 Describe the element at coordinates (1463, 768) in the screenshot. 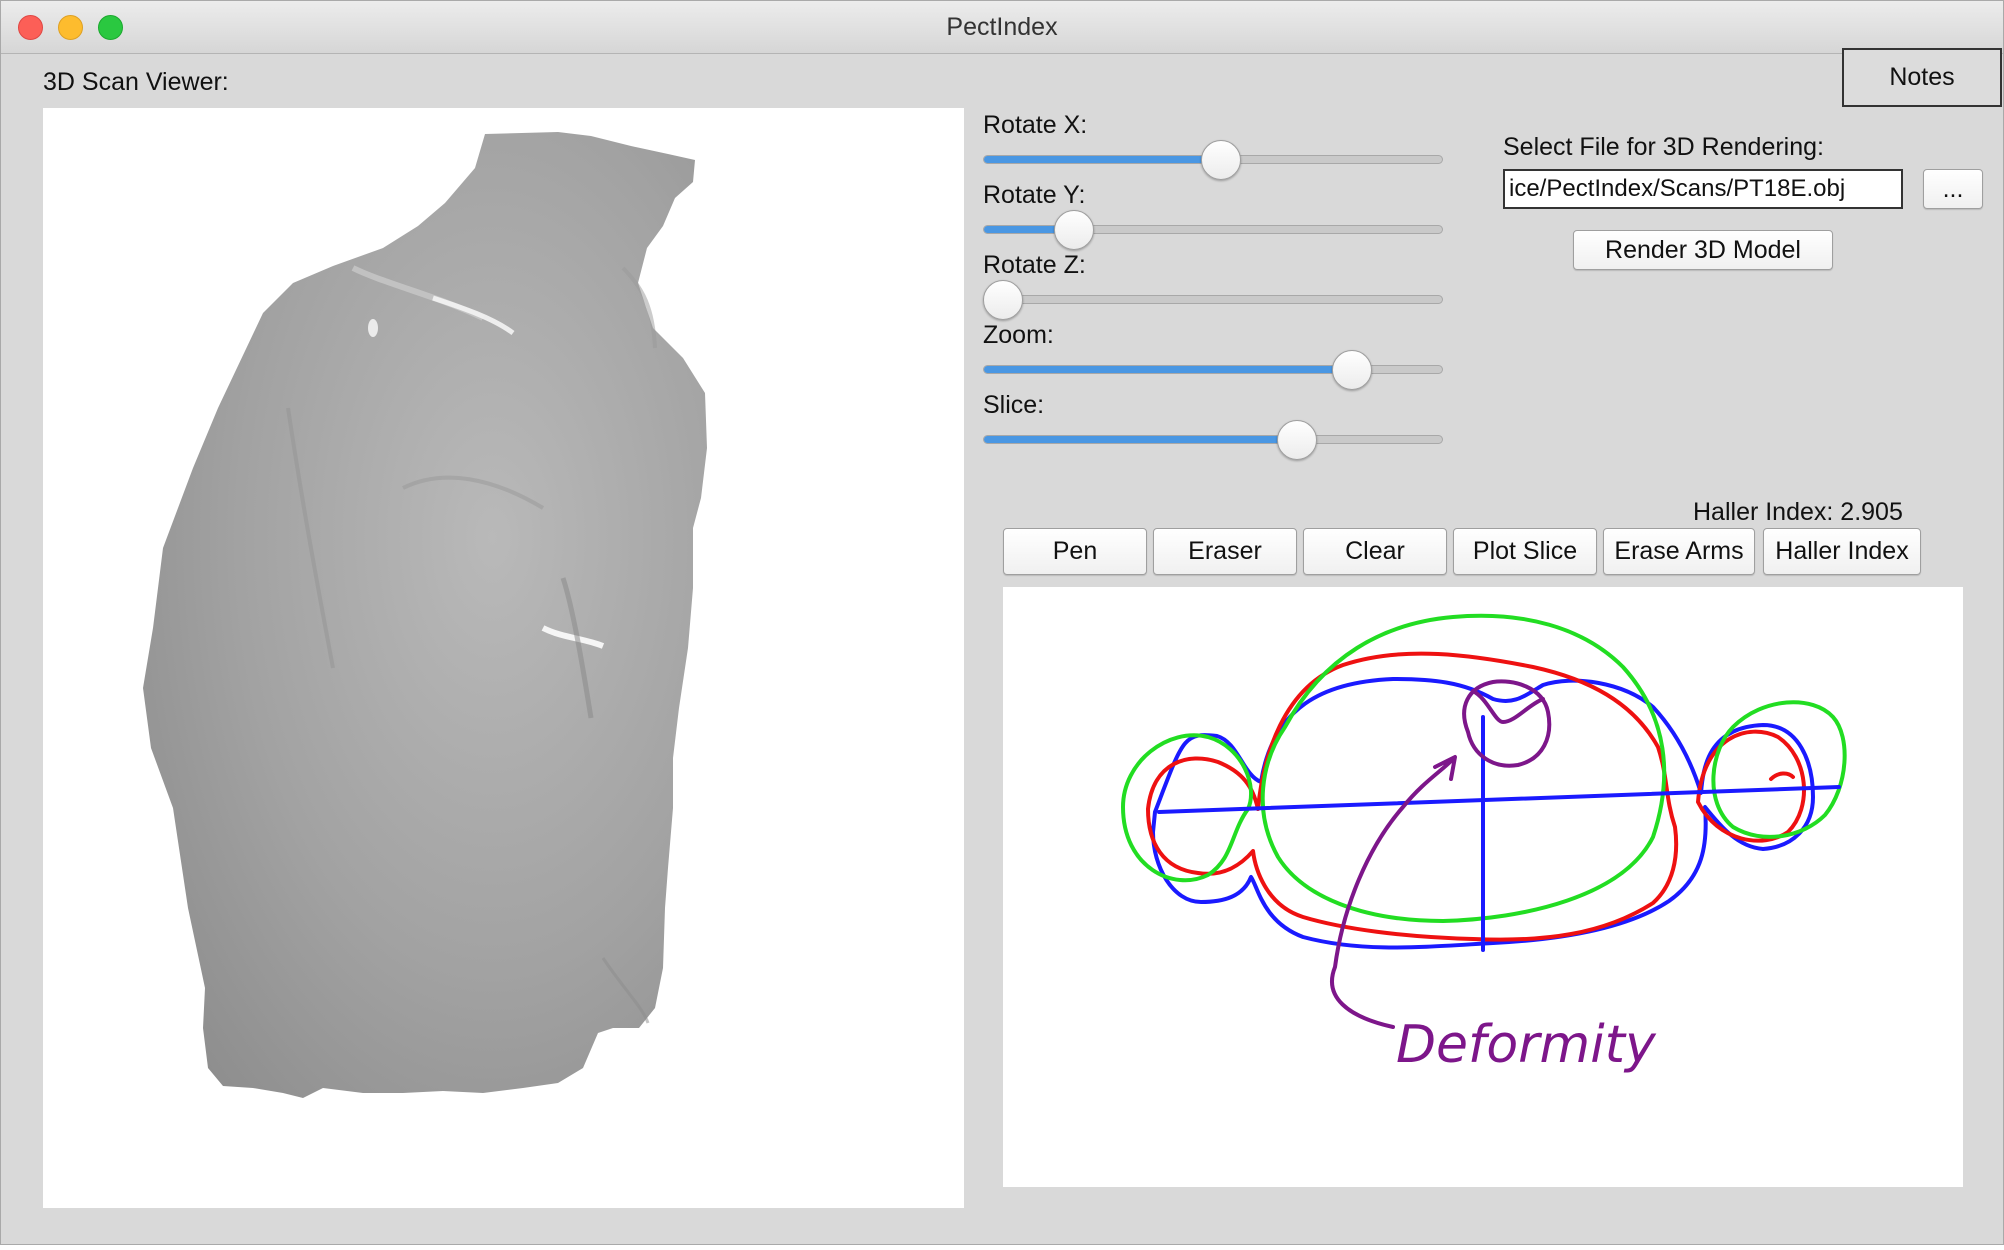

I see `green-slice-contour` at that location.